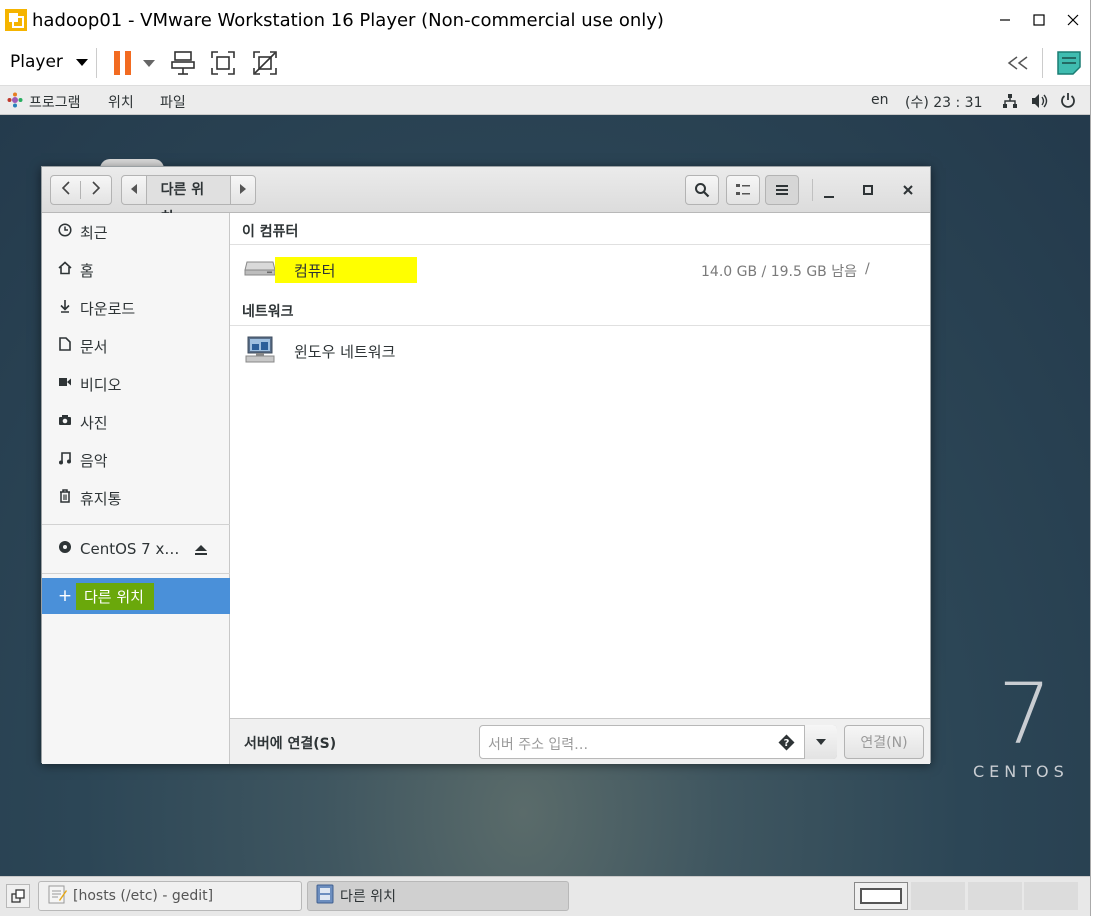  What do you see at coordinates (16, 20) in the screenshot?
I see `vmware-logo-icon` at bounding box center [16, 20].